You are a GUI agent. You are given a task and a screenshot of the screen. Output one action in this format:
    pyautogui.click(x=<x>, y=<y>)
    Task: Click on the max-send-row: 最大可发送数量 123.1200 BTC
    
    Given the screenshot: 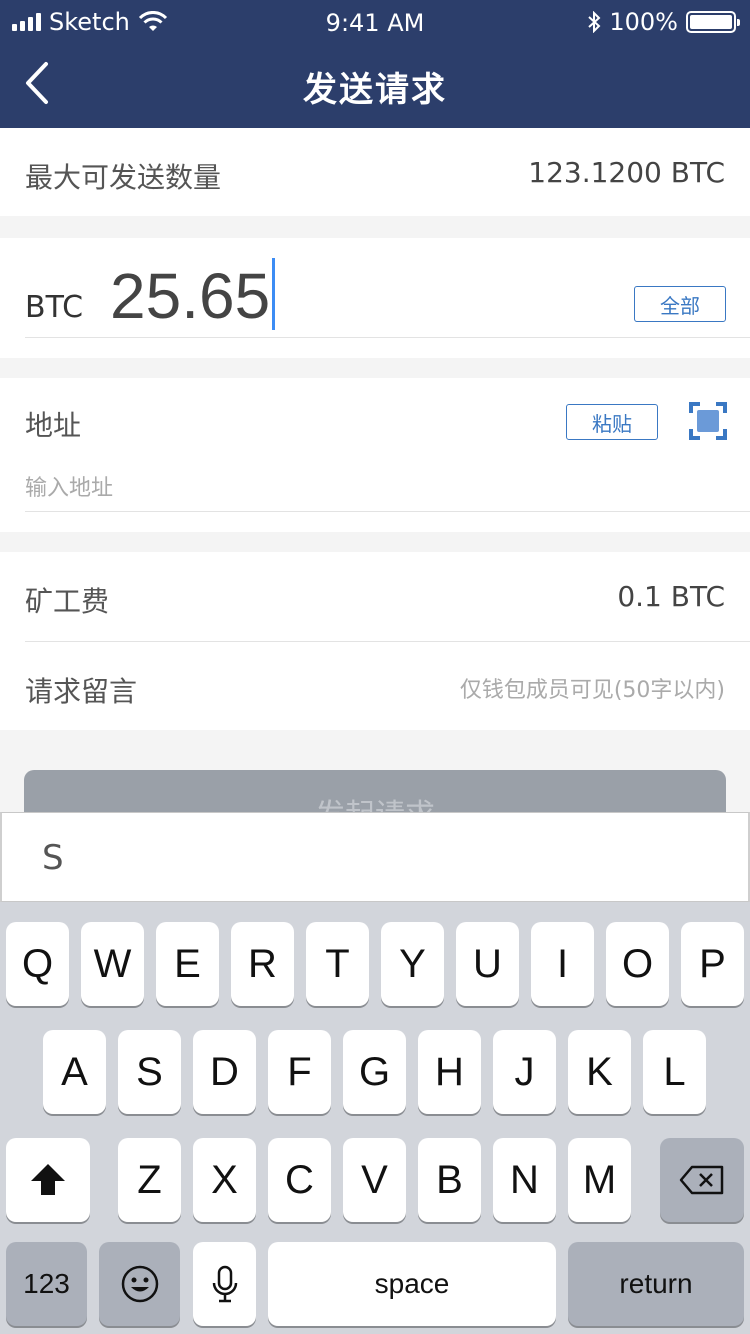 What is the action you would take?
    pyautogui.click(x=375, y=172)
    